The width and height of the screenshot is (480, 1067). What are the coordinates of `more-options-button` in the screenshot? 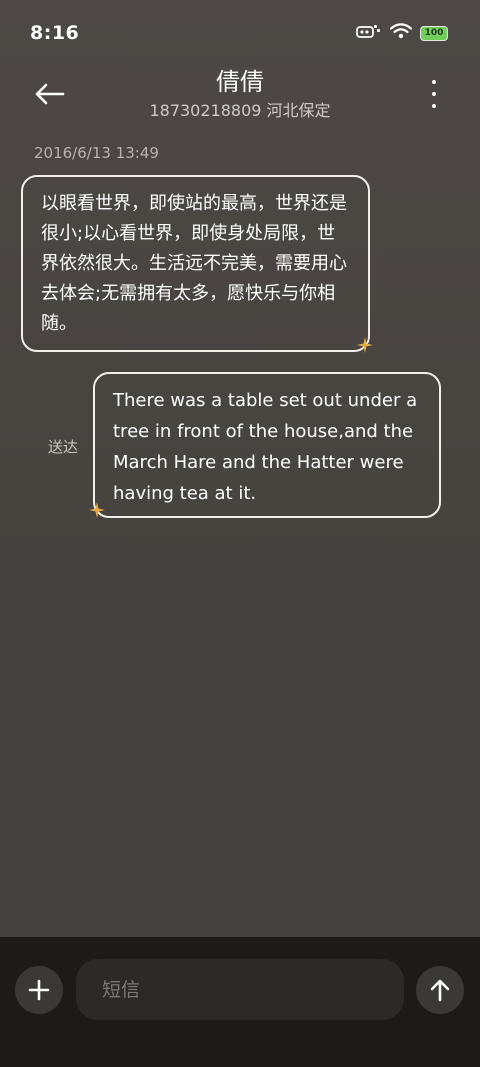 It's located at (434, 94).